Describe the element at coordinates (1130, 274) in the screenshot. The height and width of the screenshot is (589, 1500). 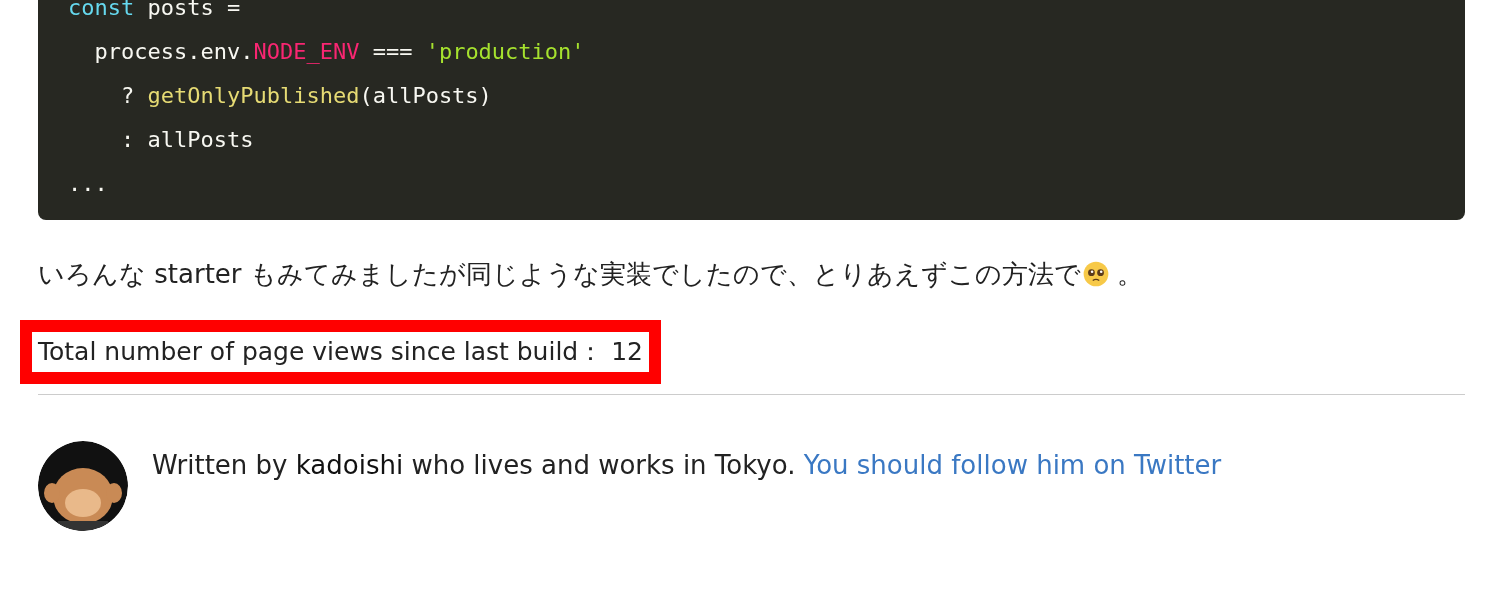
I see `paragraph-text: 。` at that location.